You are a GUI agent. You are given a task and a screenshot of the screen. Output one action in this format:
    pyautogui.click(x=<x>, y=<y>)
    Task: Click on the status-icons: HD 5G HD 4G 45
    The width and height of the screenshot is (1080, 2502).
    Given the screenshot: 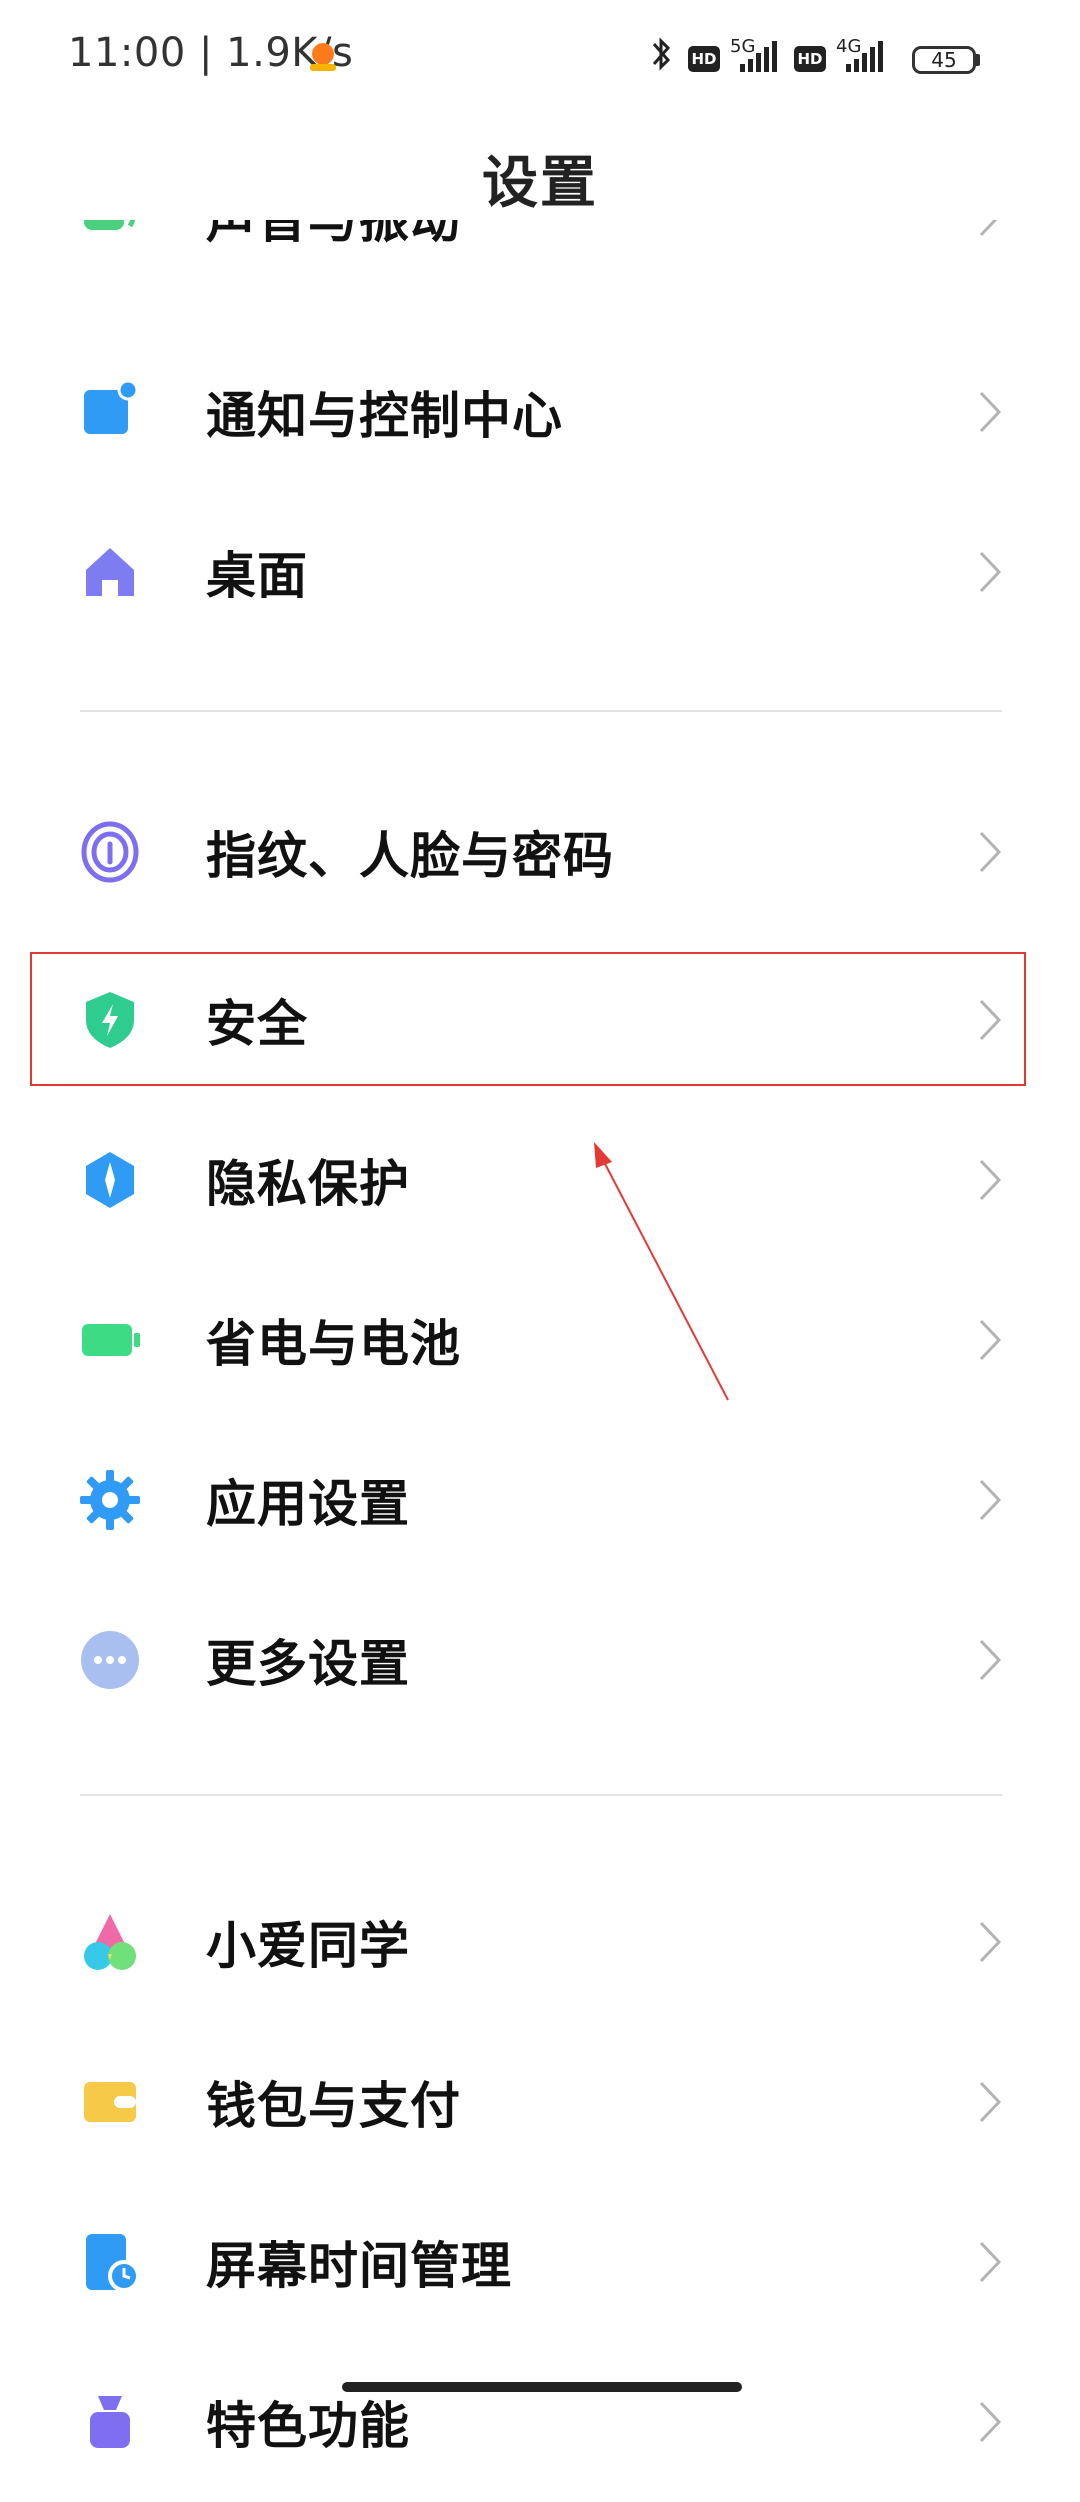 What is the action you would take?
    pyautogui.click(x=830, y=59)
    